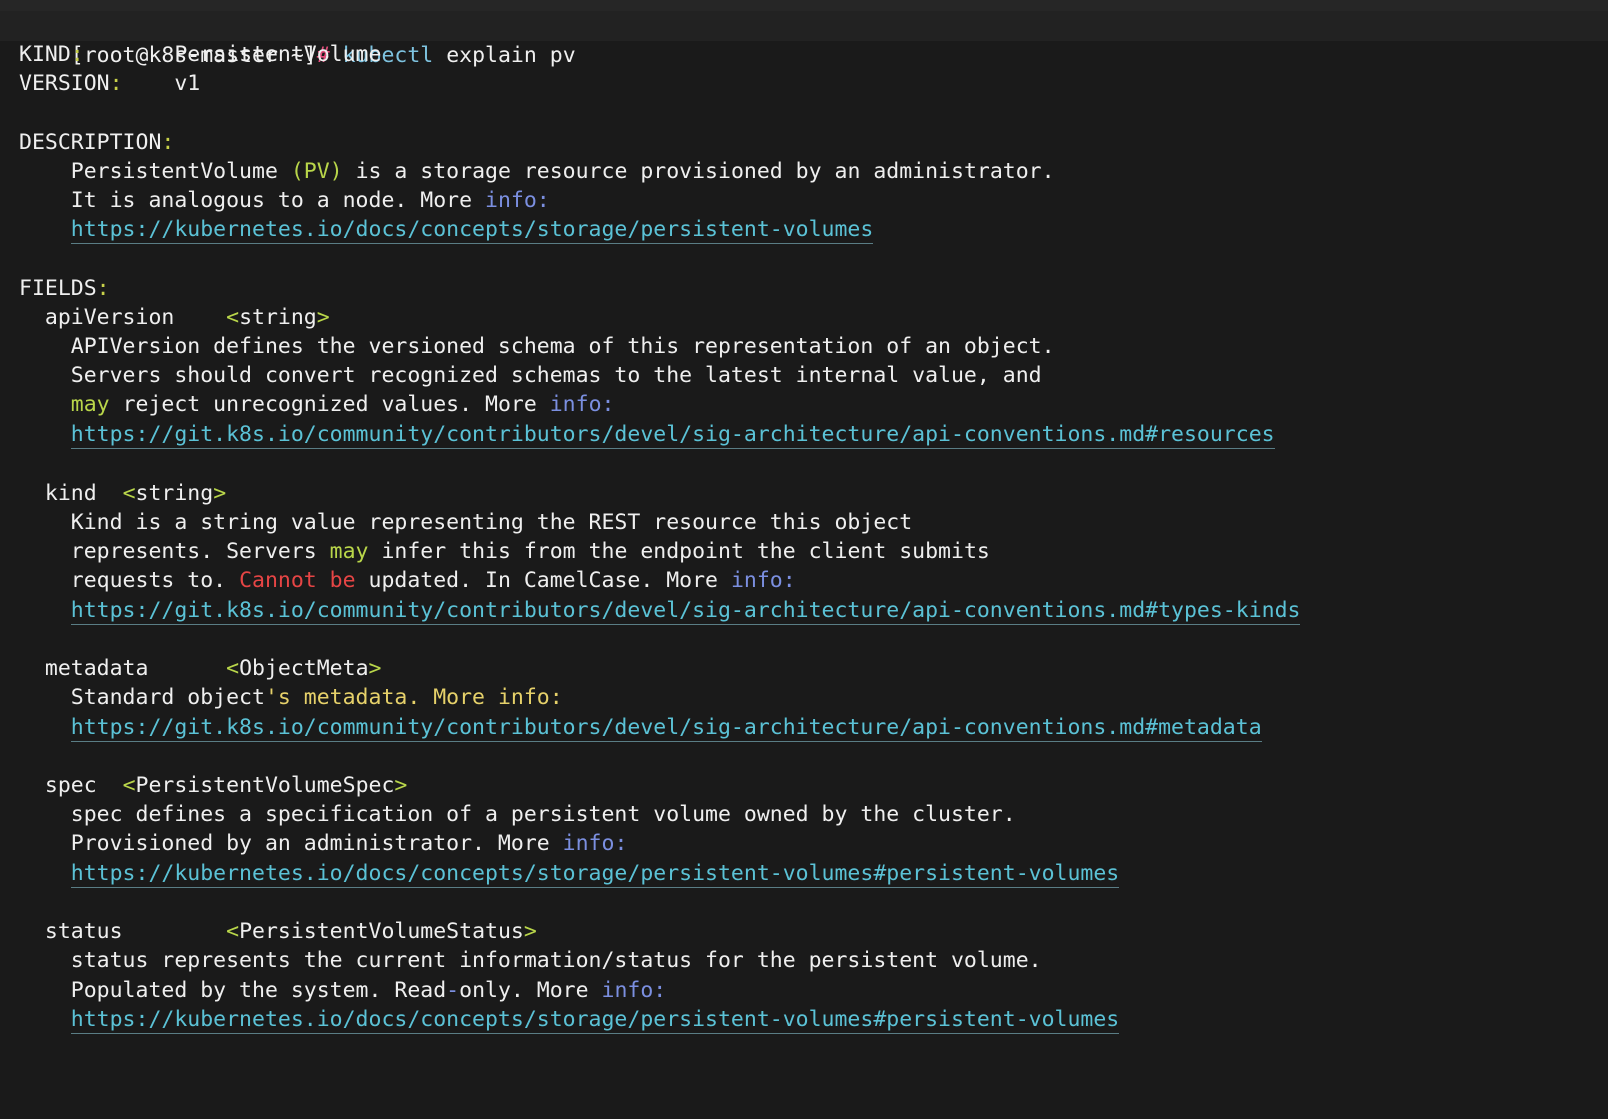 This screenshot has width=1608, height=1119. Describe the element at coordinates (511, 55) in the screenshot. I see `command-args: explain pv` at that location.